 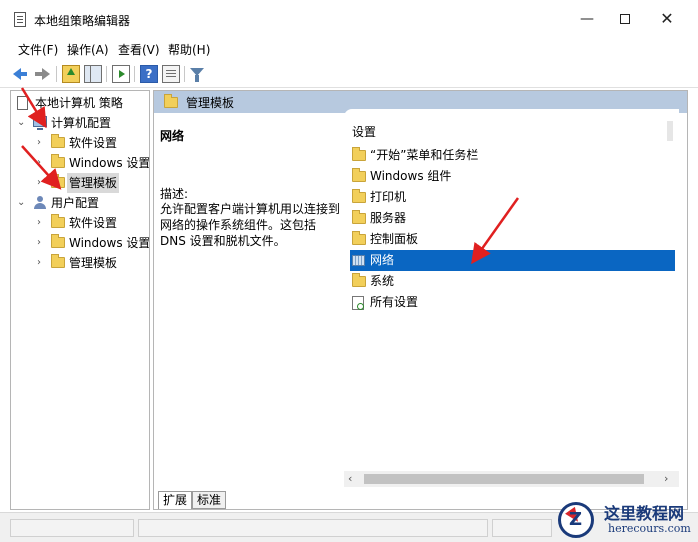 What do you see at coordinates (22, 103) in the screenshot?
I see `policy-document-icon` at bounding box center [22, 103].